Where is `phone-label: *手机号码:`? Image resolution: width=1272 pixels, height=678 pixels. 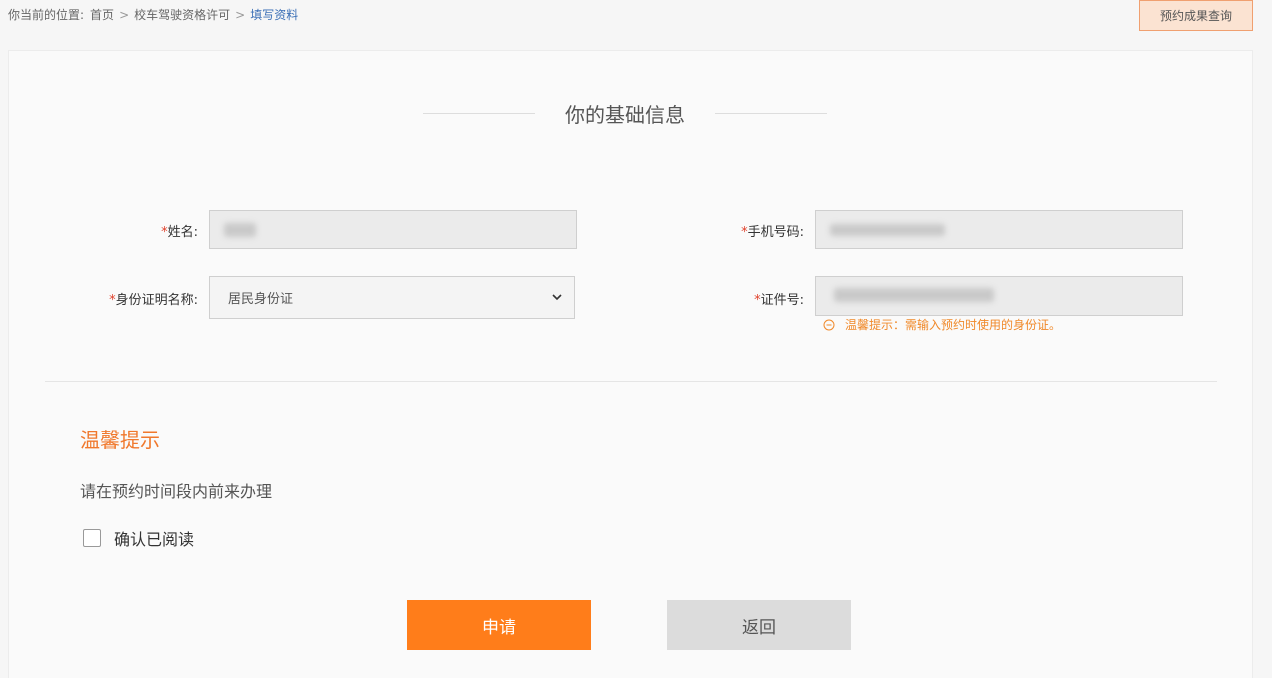 phone-label: *手机号码: is located at coordinates (752, 230).